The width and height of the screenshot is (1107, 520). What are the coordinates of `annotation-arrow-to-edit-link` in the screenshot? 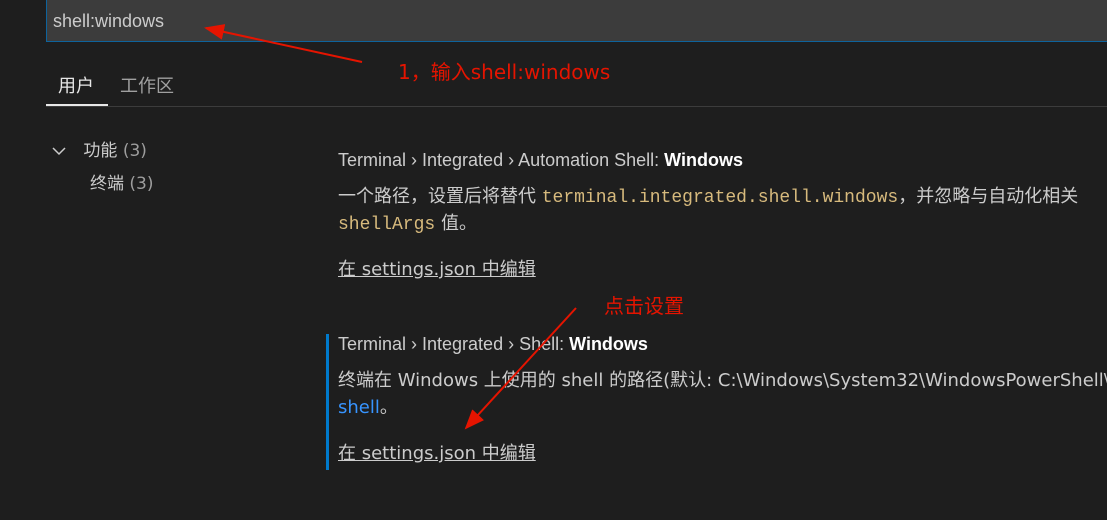 It's located at (520, 368).